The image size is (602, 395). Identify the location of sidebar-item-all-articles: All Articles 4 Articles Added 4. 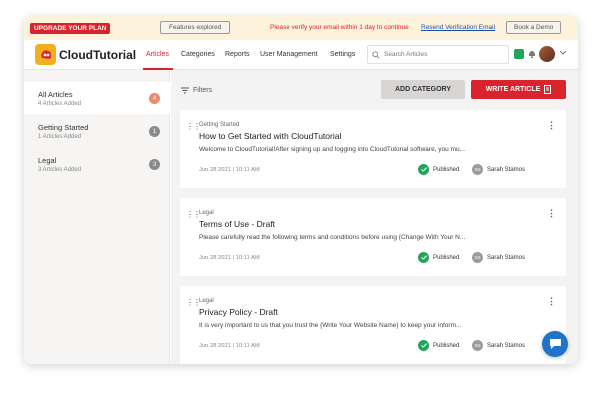
(97, 98).